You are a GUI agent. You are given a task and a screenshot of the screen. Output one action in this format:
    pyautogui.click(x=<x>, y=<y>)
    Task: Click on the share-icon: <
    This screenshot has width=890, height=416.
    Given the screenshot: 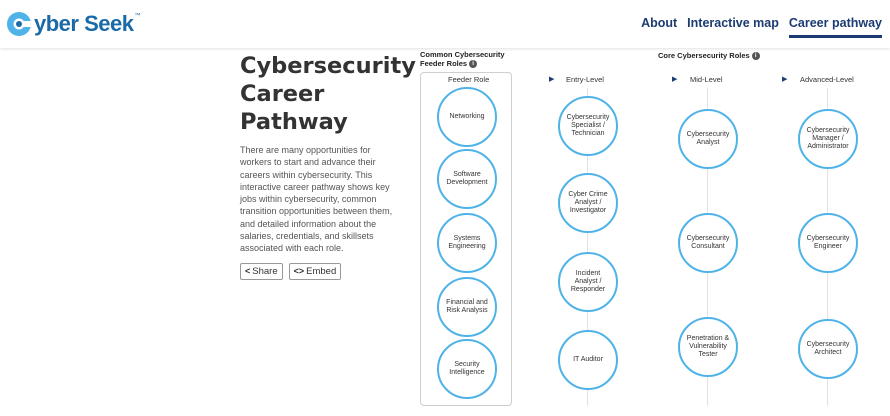 What is the action you would take?
    pyautogui.click(x=248, y=271)
    